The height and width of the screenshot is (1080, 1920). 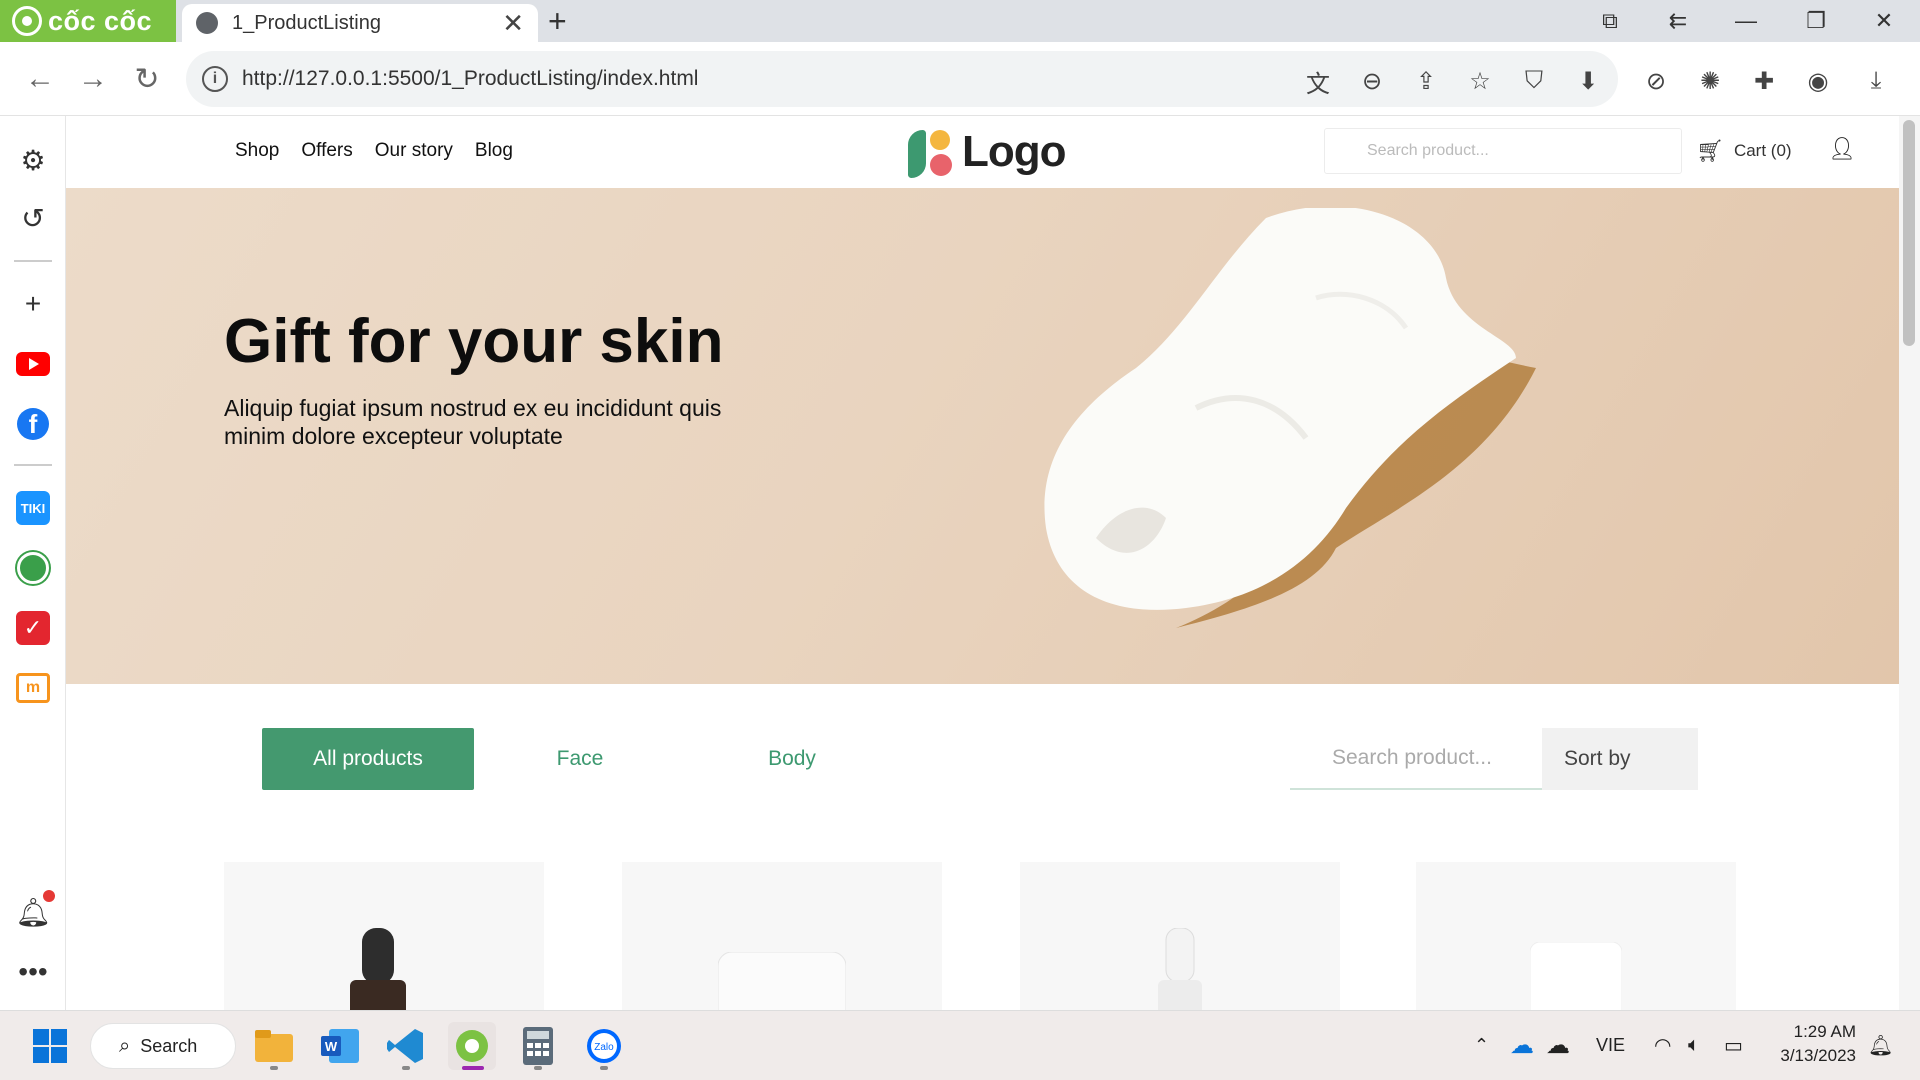 What do you see at coordinates (40, 79) in the screenshot?
I see `back-button: ←` at bounding box center [40, 79].